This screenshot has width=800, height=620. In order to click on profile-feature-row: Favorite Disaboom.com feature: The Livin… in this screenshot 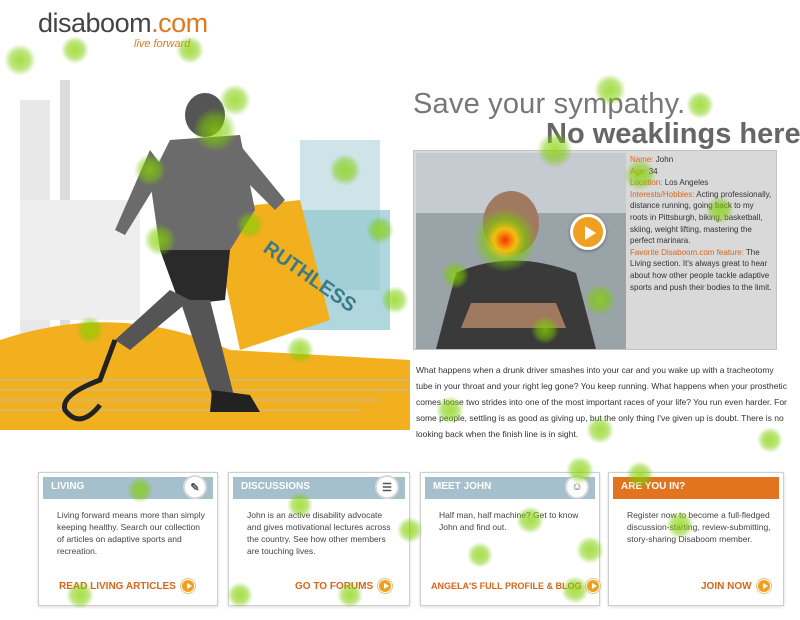, I will do `click(701, 269)`.